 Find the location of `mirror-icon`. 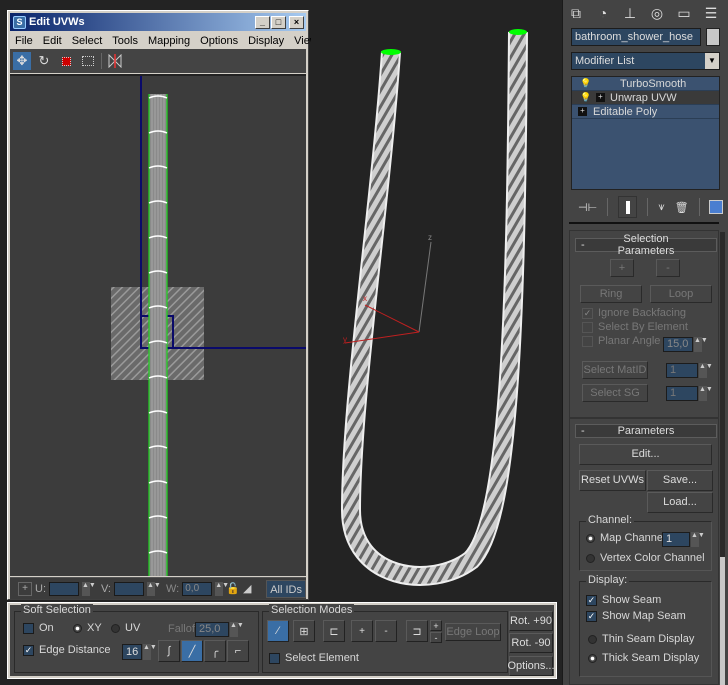

mirror-icon is located at coordinates (115, 61).